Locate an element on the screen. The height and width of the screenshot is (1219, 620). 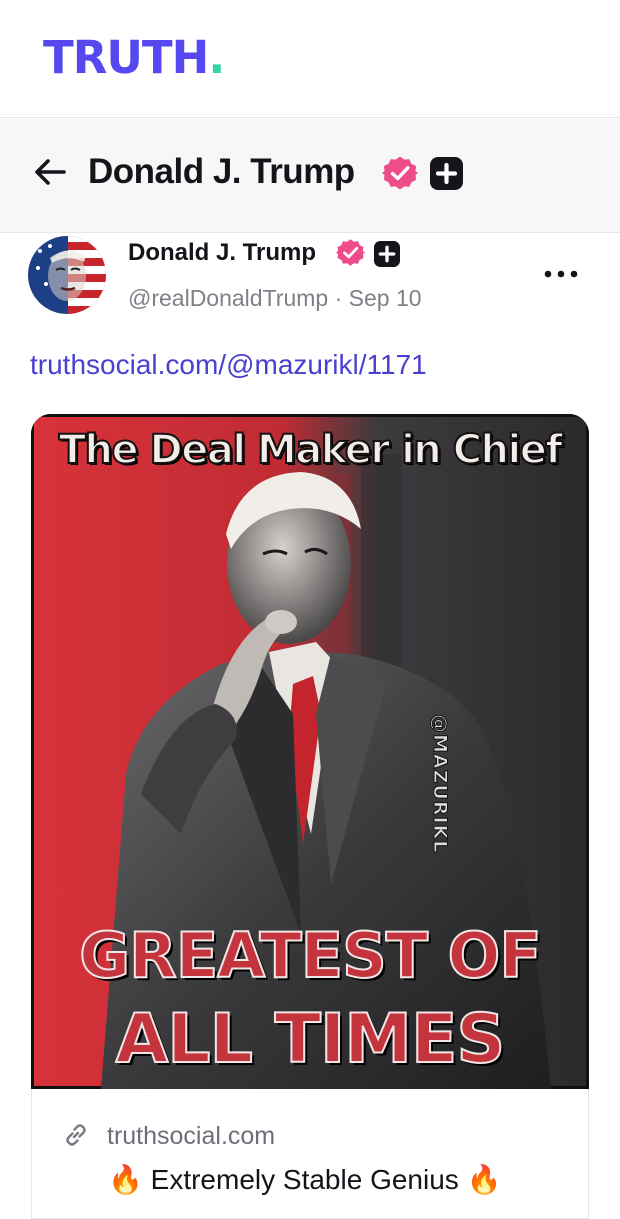
truth-logo: TRUTH. is located at coordinates (134, 57).